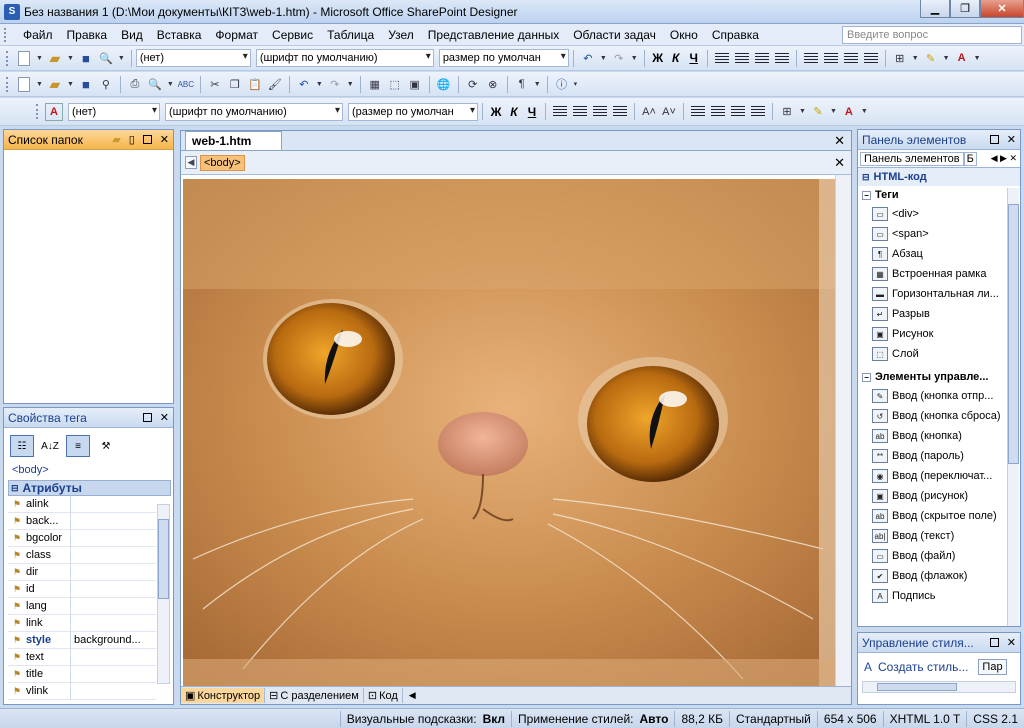 The image size is (1024, 728). I want to click on attribute-row: ⚑ lang, so click(82, 606).